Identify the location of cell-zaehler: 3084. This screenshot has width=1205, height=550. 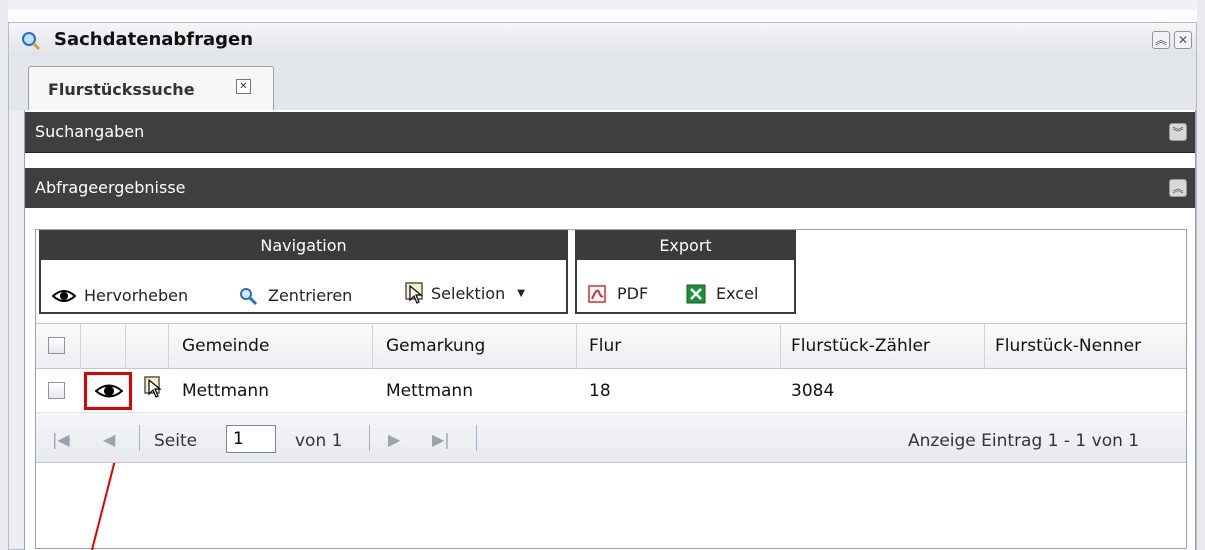
(813, 391).